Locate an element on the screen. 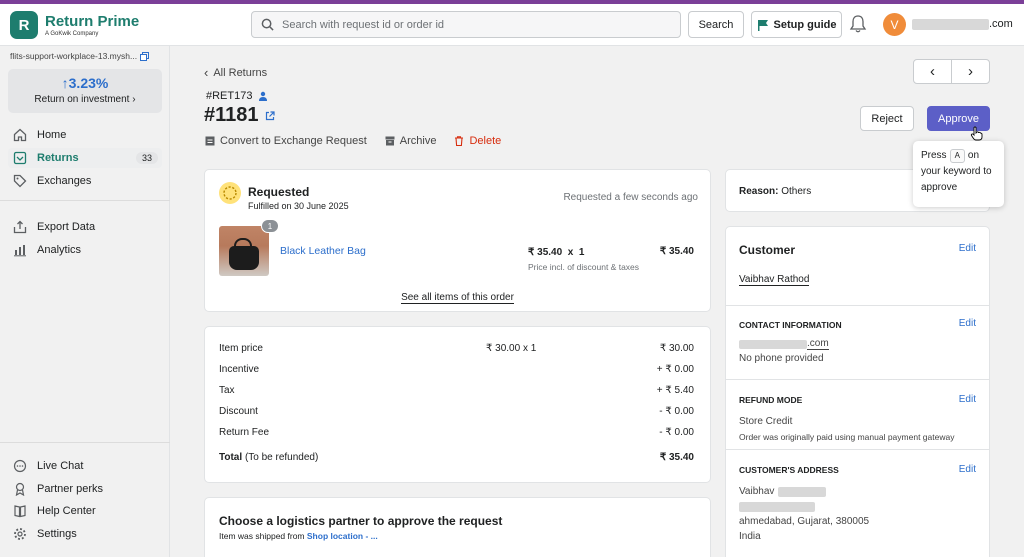 This screenshot has width=1024, height=557. address-line is located at coordinates (777, 508).